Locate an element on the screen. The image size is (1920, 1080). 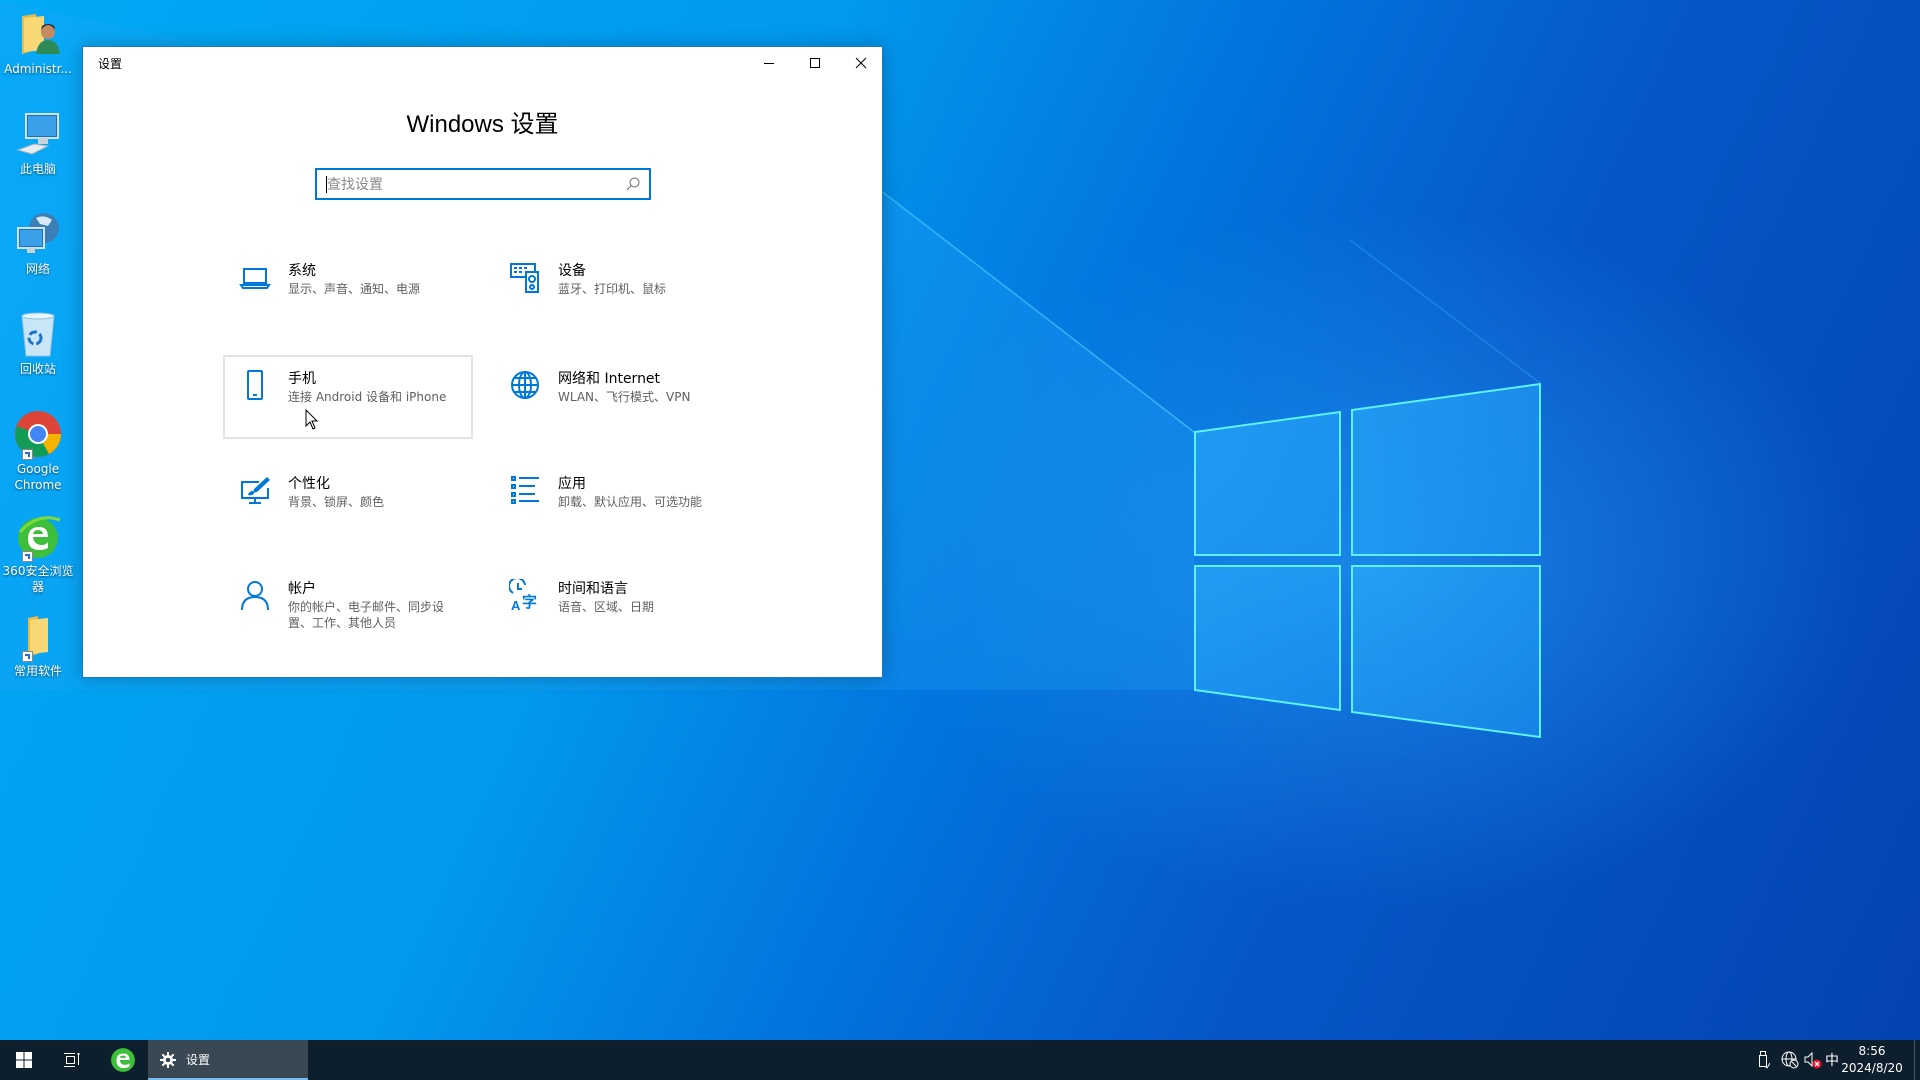
network-tray is located at coordinates (1790, 1060).